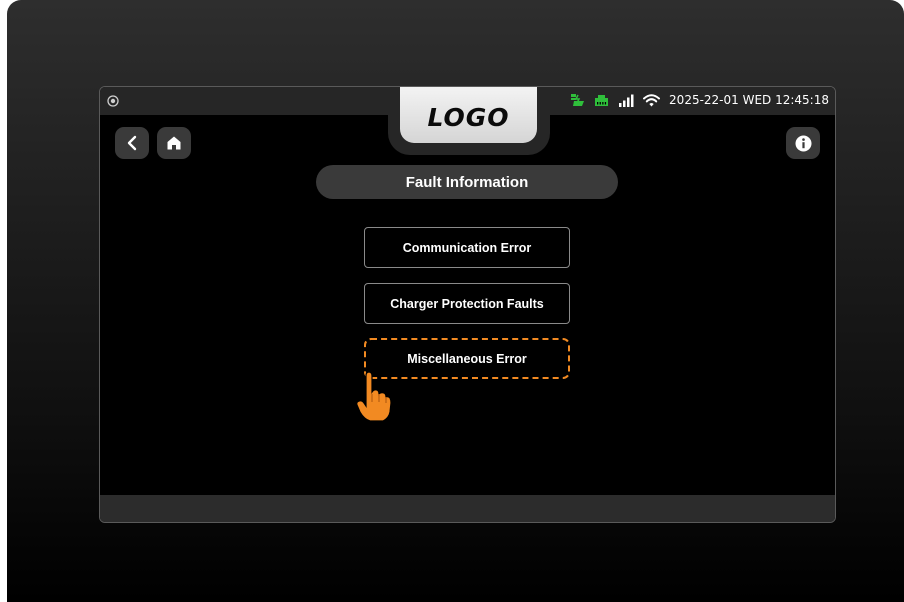 The image size is (904, 602). I want to click on signal-icon, so click(626, 100).